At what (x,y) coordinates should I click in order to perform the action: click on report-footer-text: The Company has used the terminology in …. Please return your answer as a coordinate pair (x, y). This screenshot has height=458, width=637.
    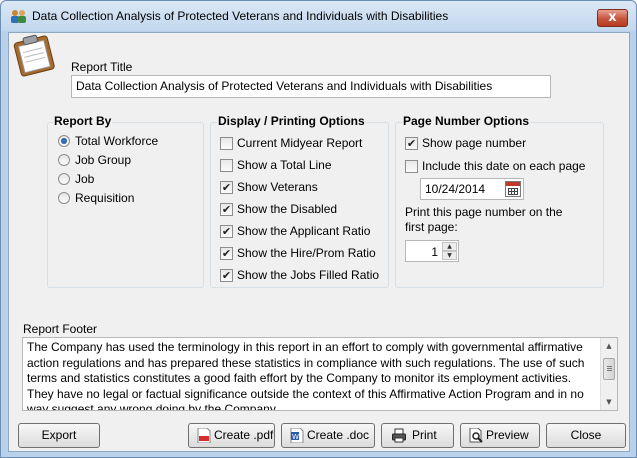
    Looking at the image, I should click on (306, 375).